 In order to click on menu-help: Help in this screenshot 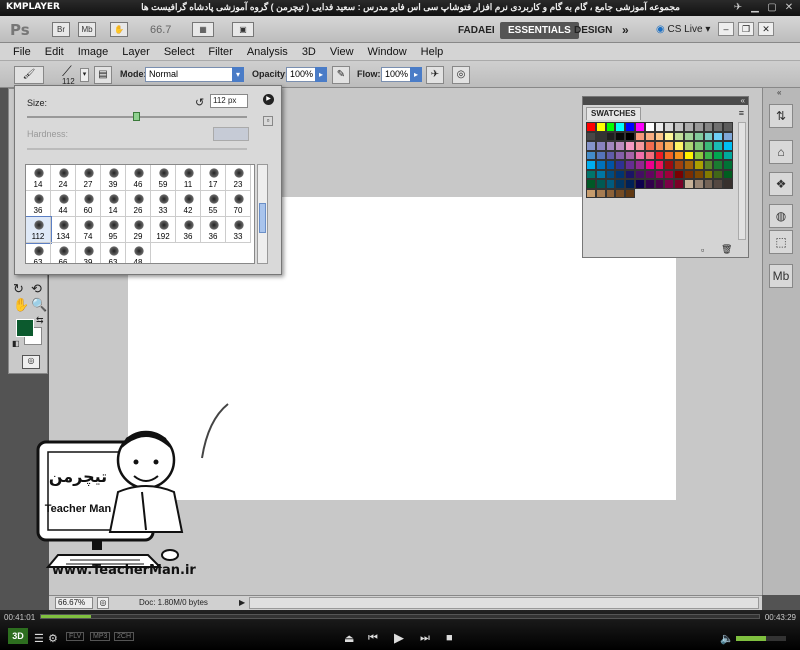, I will do `click(432, 52)`.